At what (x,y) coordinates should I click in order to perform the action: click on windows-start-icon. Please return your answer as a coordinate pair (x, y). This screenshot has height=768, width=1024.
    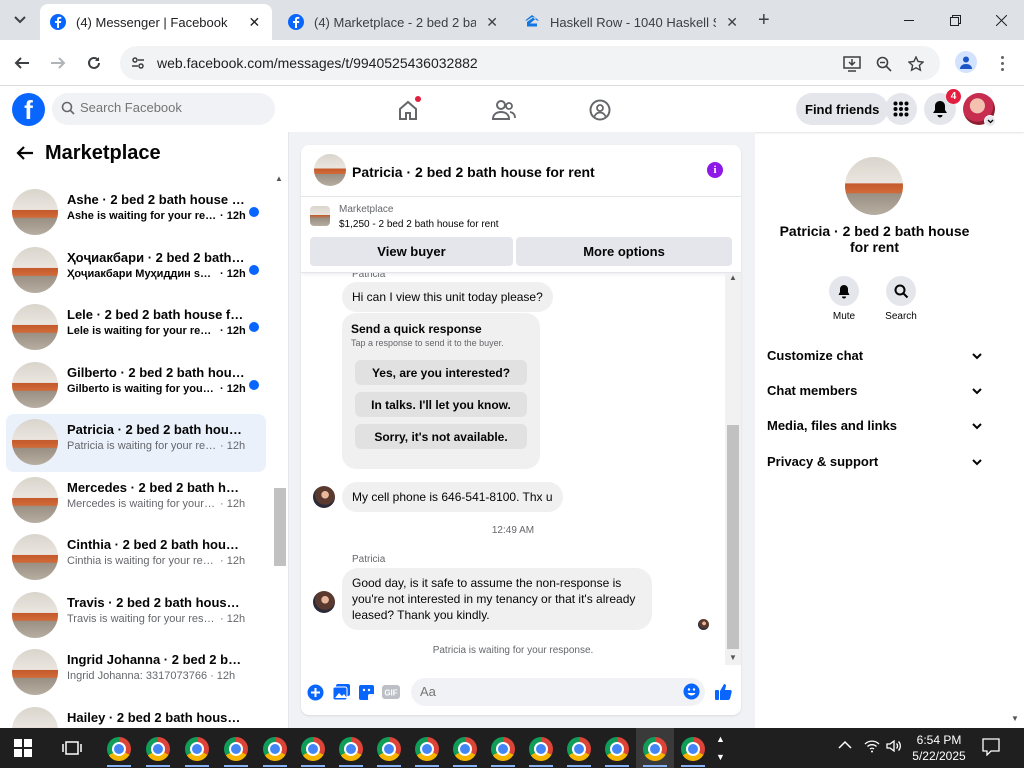
    Looking at the image, I should click on (23, 748).